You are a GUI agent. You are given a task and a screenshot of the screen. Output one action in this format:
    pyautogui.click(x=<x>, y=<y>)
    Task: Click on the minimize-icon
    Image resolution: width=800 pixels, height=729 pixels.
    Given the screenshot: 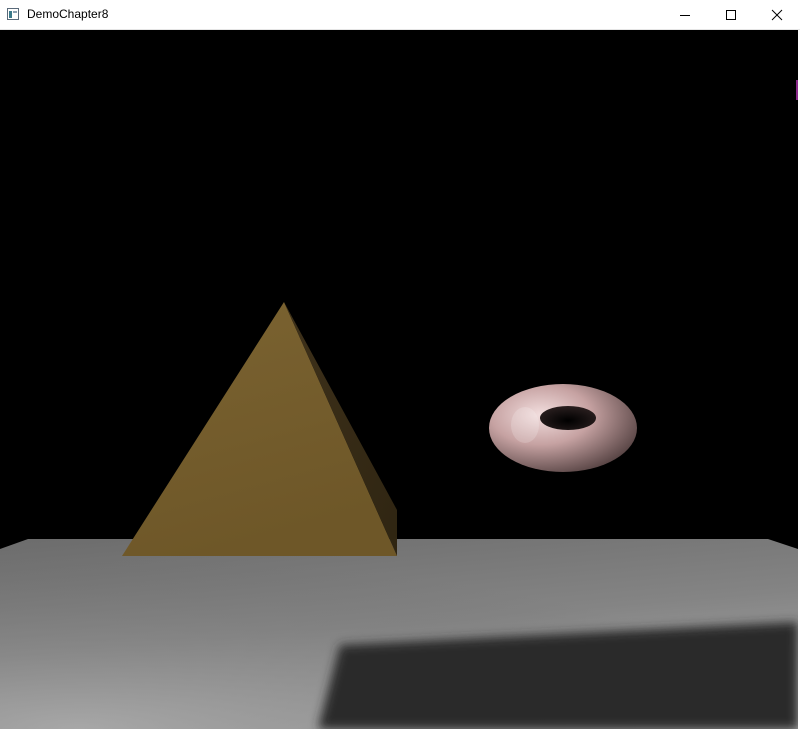 What is the action you would take?
    pyautogui.click(x=685, y=15)
    